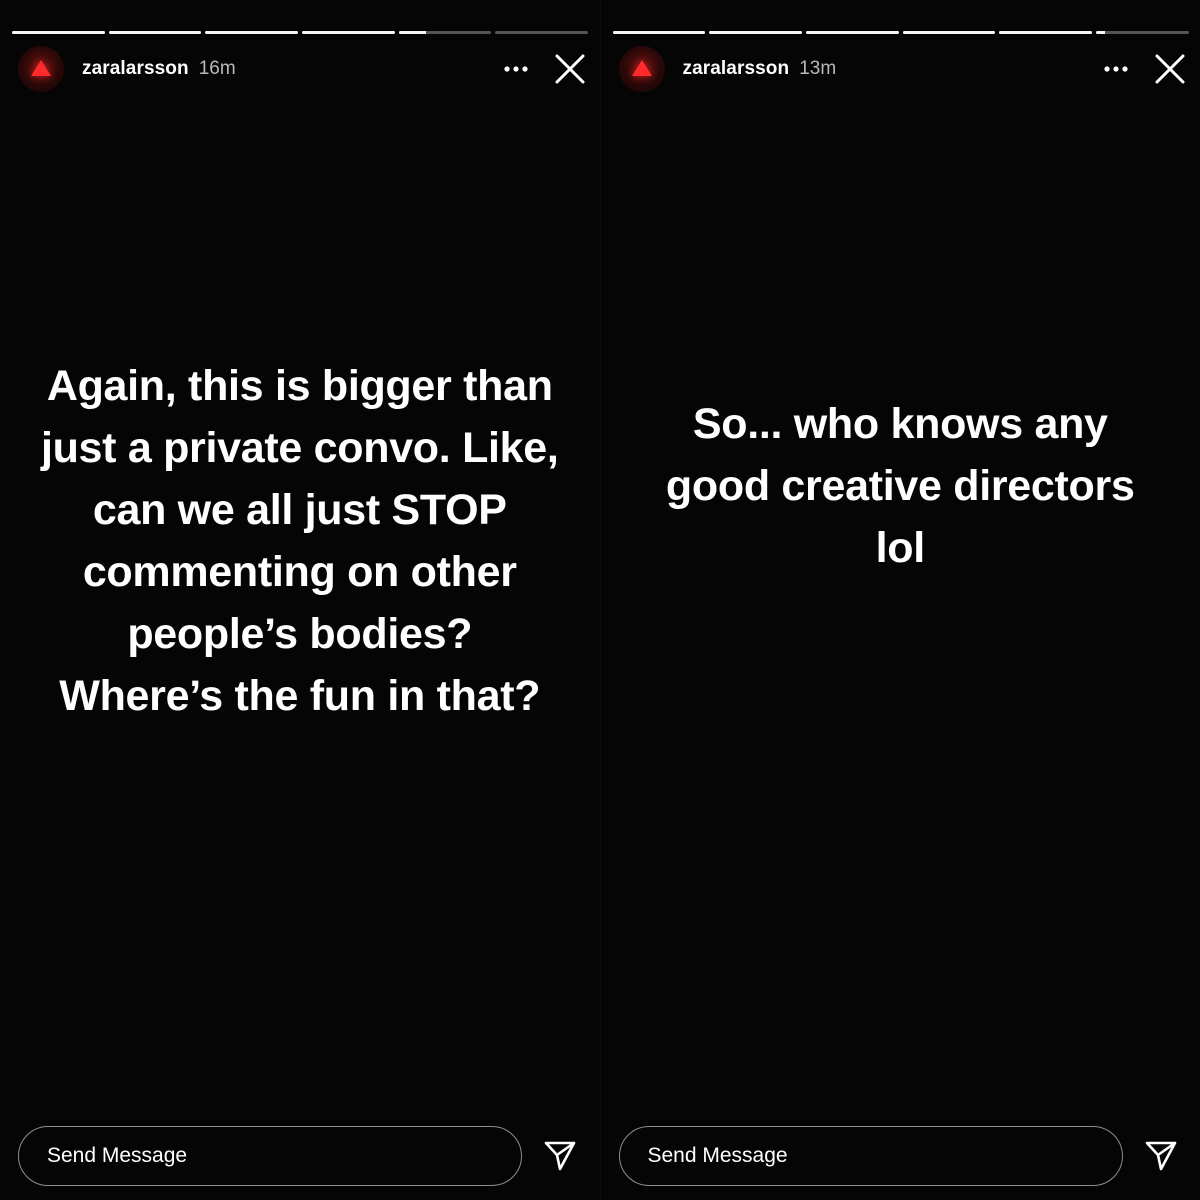 This screenshot has width=1200, height=1200. What do you see at coordinates (217, 68) in the screenshot?
I see `timestamp: 16m` at bounding box center [217, 68].